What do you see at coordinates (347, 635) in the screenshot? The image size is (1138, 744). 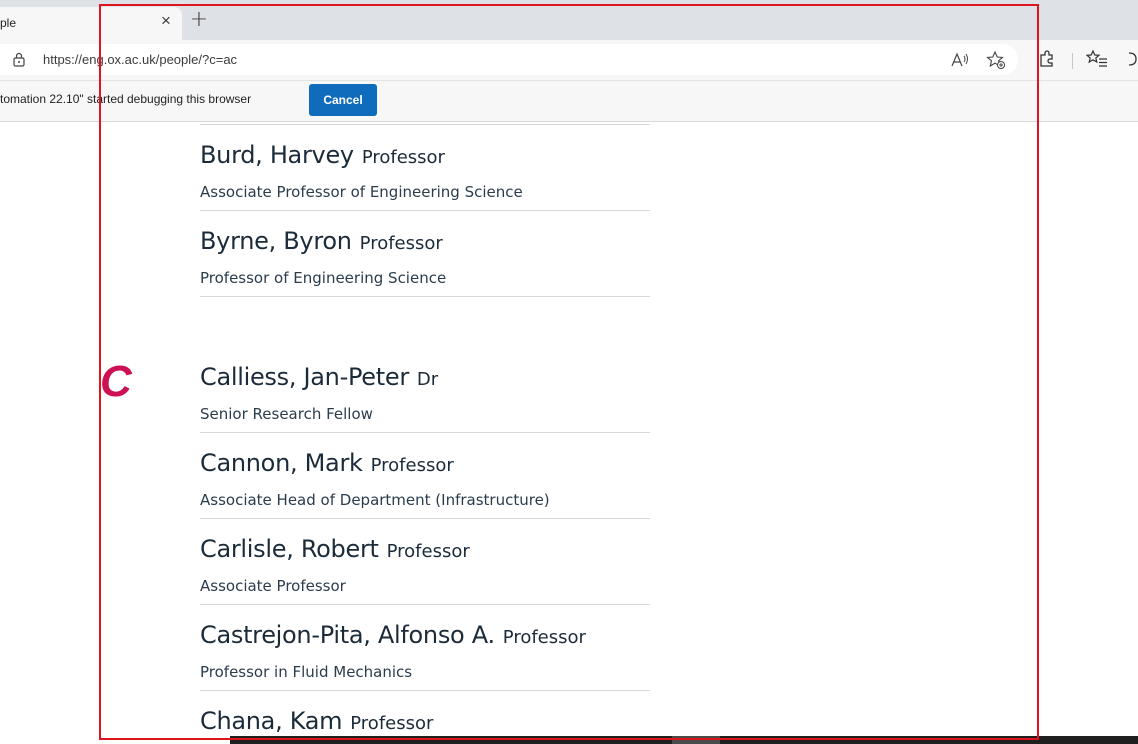 I see `person-name: Castrejon-Pita, Alfonso A.` at bounding box center [347, 635].